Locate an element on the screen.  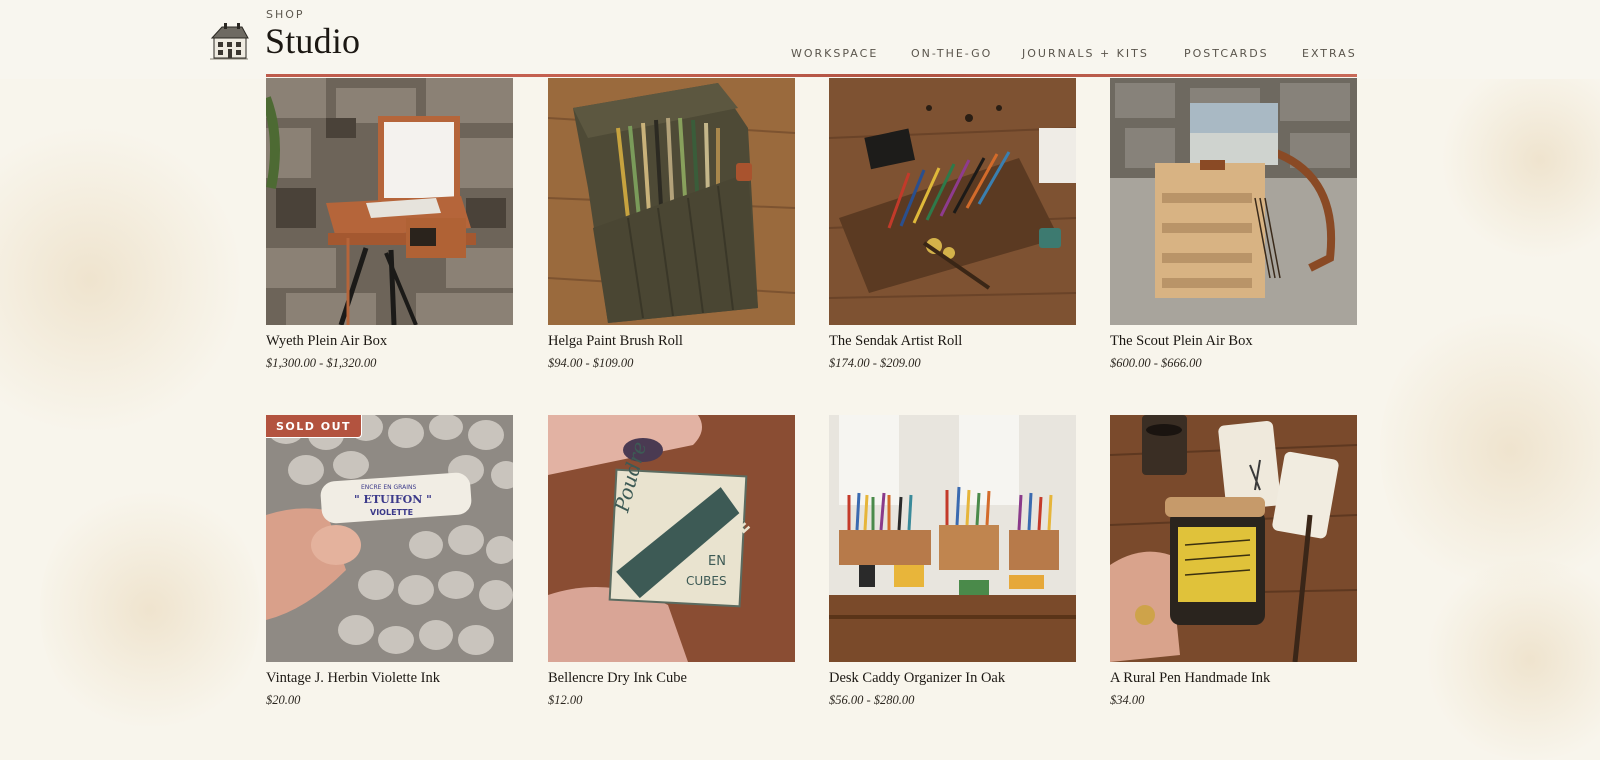
product-name: Vintage J. Herbin Violette Ink is located at coordinates (353, 678).